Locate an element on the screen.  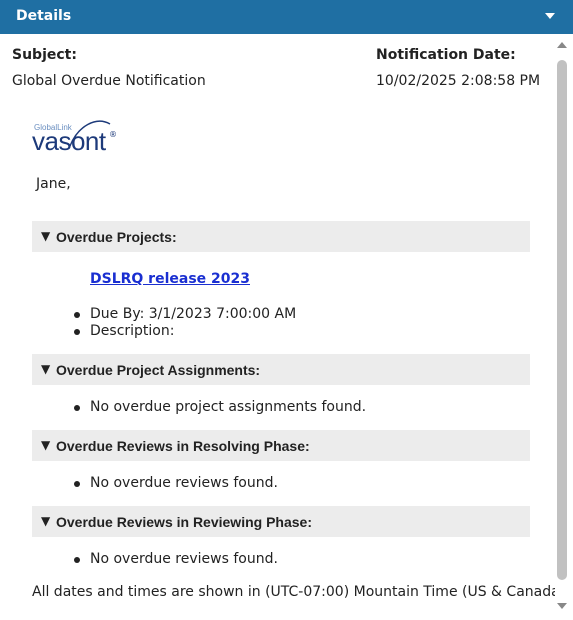
project-link: DSLRQ release 2023 is located at coordinates (170, 279).